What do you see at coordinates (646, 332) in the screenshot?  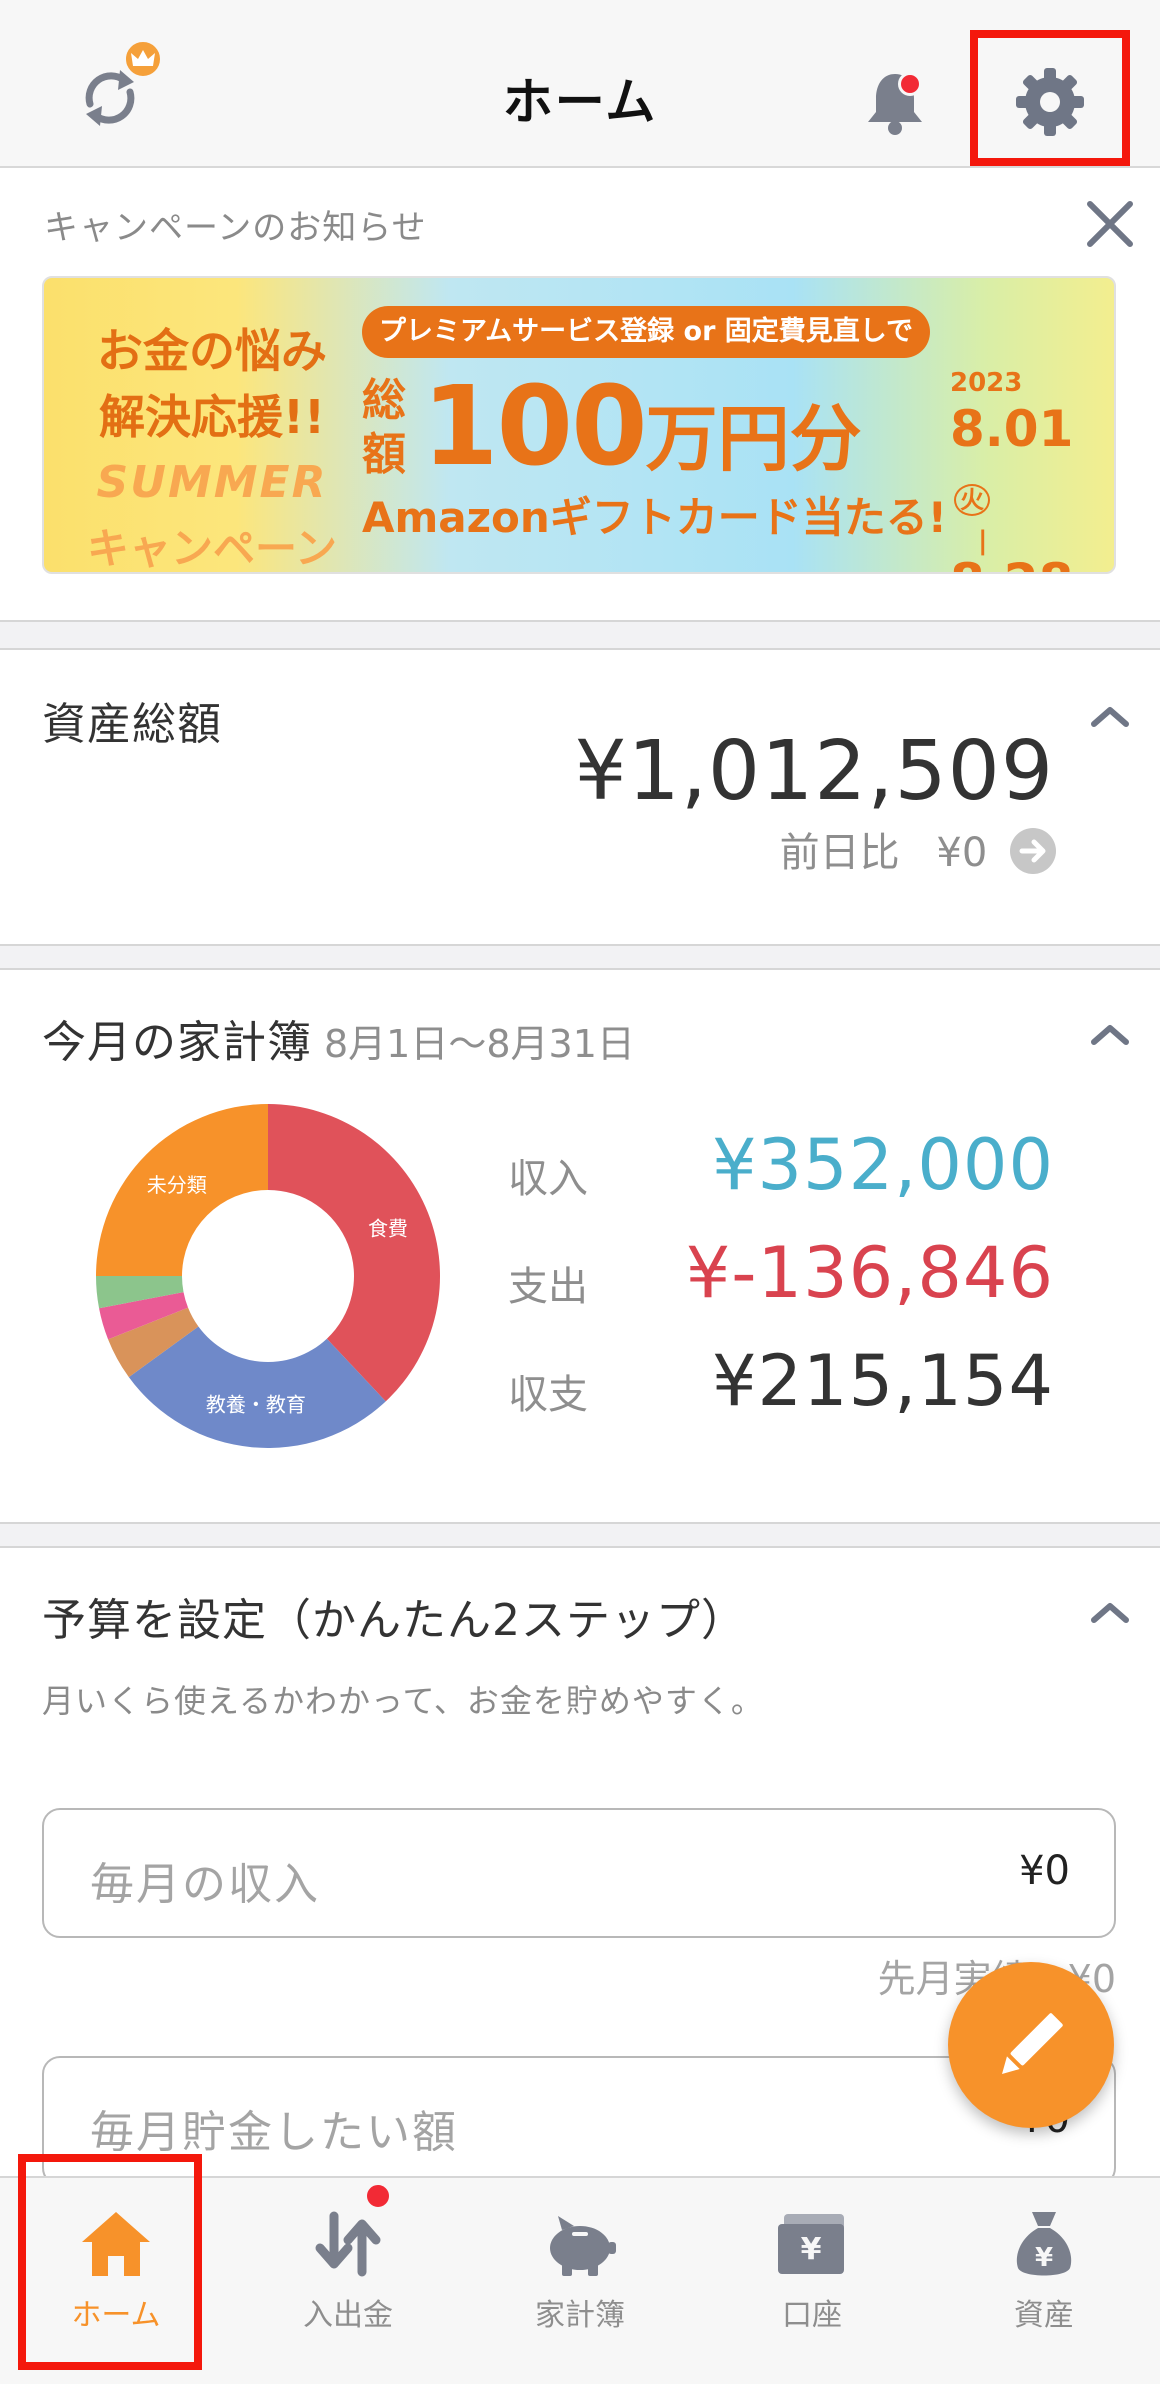 I see `banner-pill: プレミアムサービス登録 or 固定費見直しで` at bounding box center [646, 332].